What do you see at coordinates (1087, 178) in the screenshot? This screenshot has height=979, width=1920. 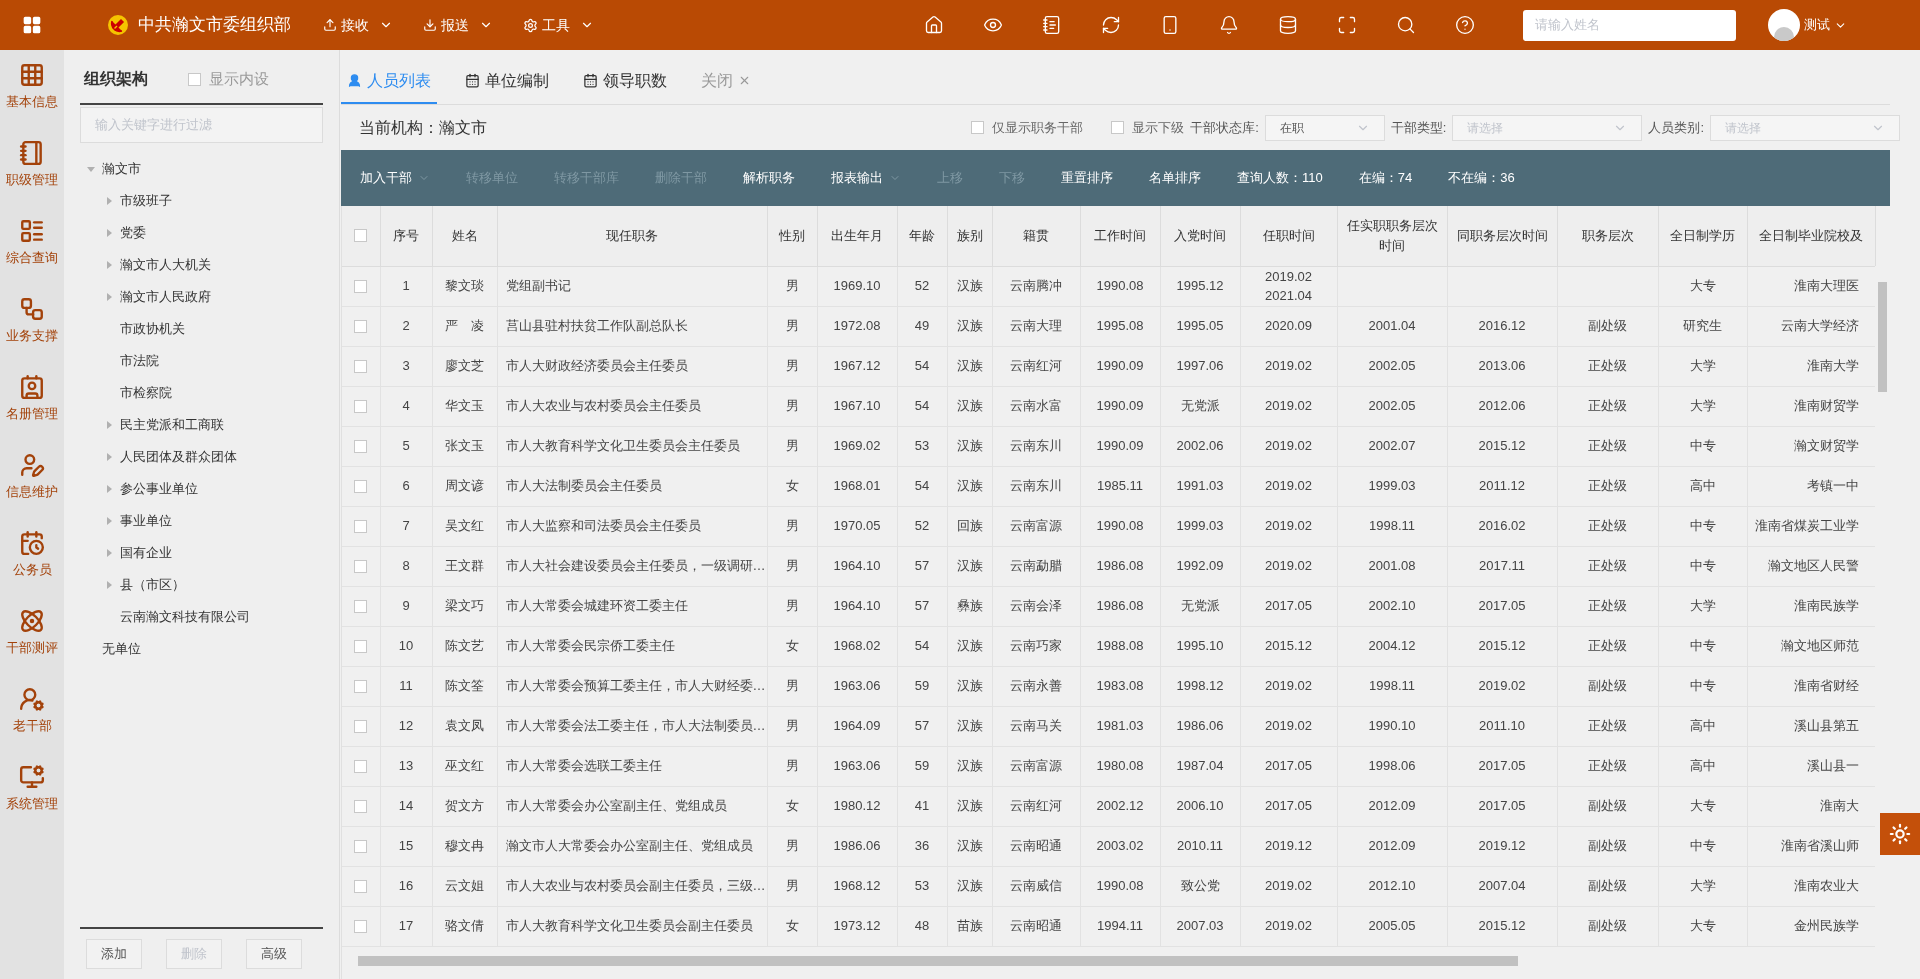 I see `toolbar-button: 重置排序` at bounding box center [1087, 178].